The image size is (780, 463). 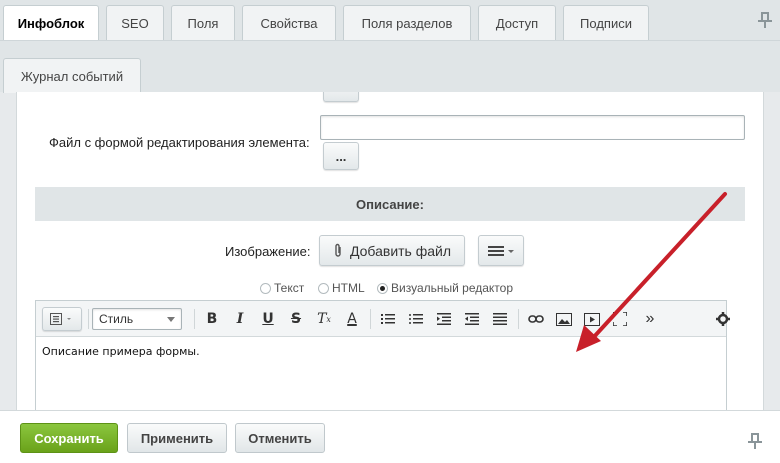 I want to click on outdent-icon, so click(x=472, y=319).